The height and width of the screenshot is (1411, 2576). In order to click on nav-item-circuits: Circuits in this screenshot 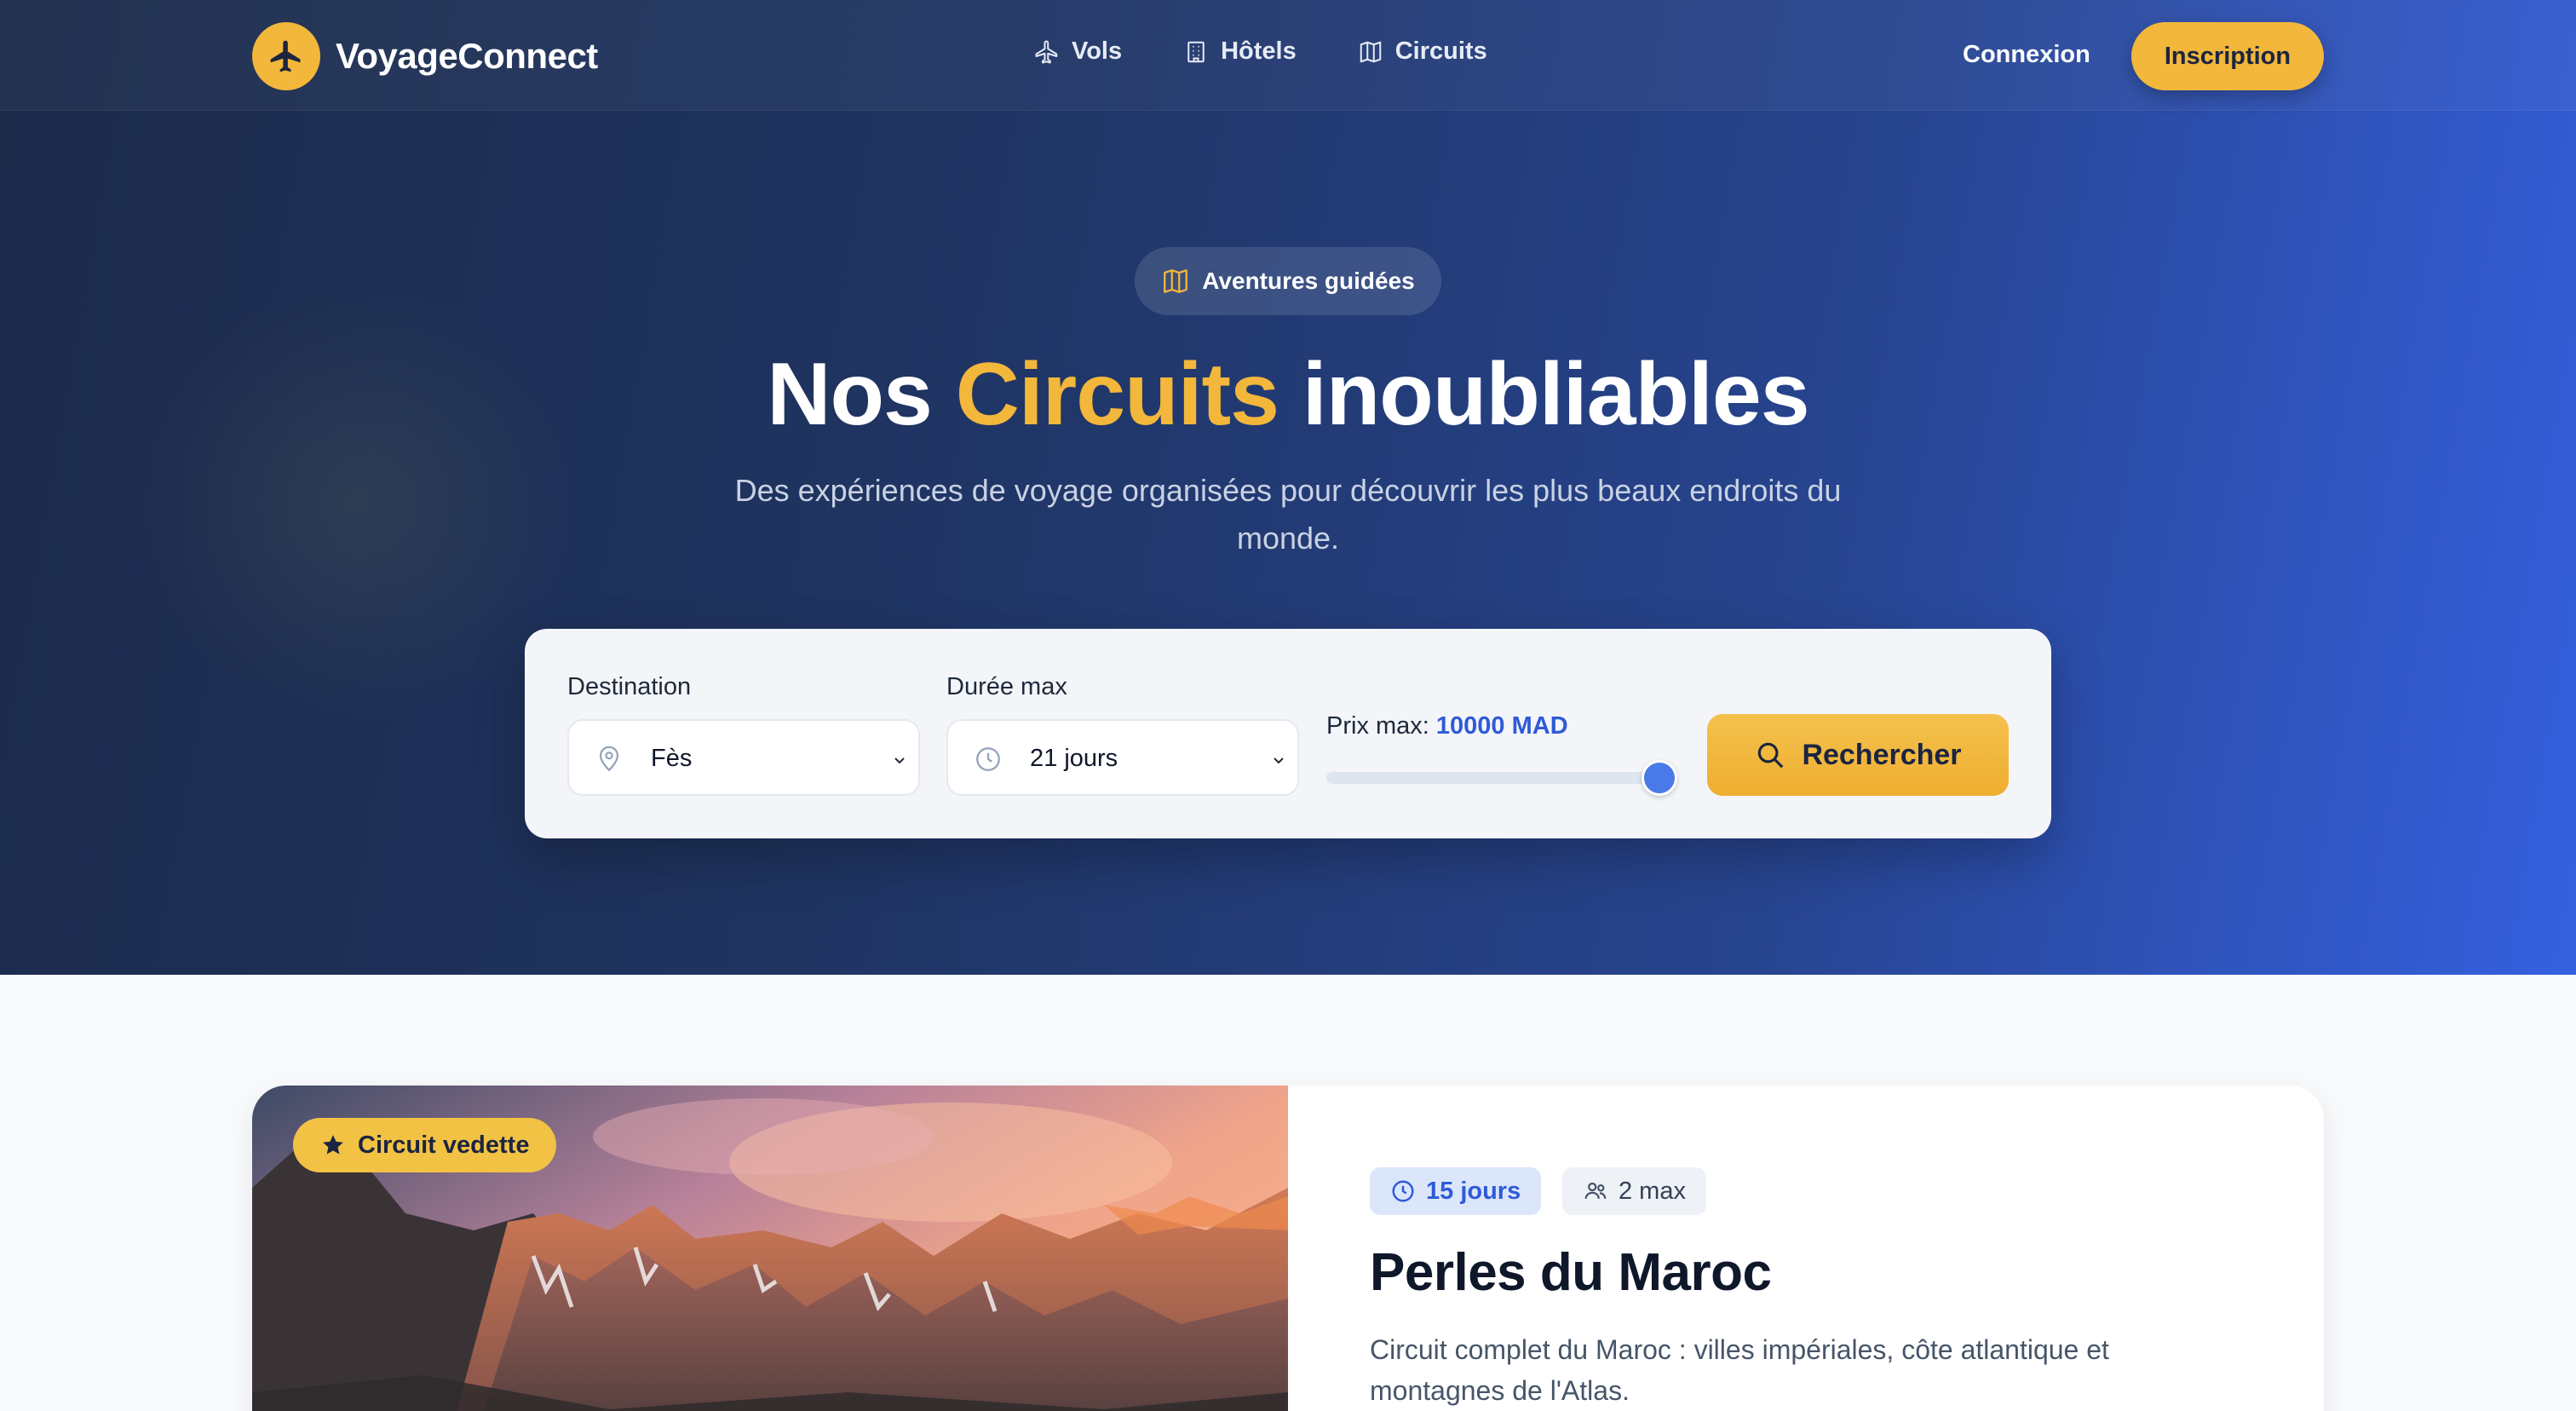, I will do `click(1423, 51)`.